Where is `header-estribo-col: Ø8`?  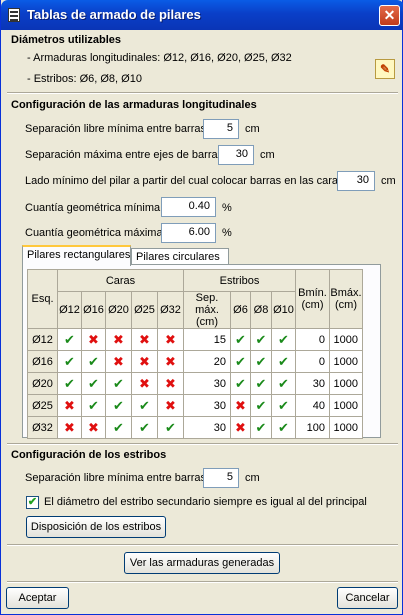
header-estribo-col: Ø8 is located at coordinates (261, 310).